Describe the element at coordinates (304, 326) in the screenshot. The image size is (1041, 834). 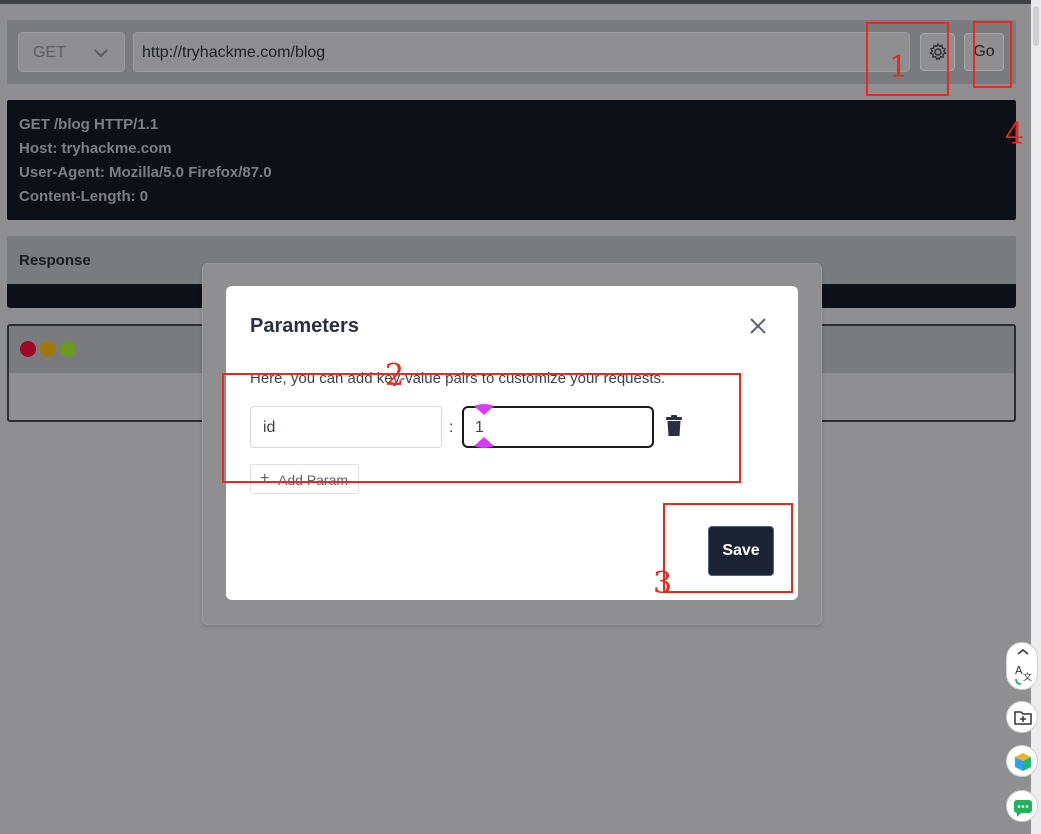
I see `modal-title: Parameters` at that location.